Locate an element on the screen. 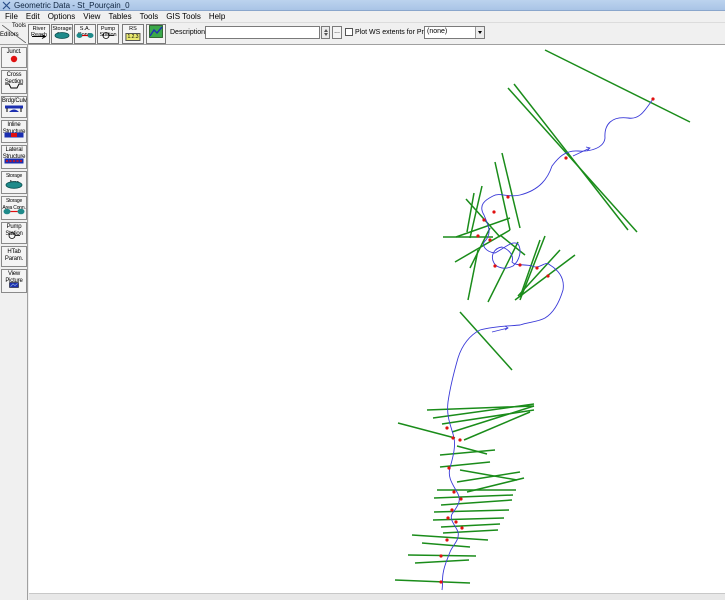 This screenshot has height=600, width=725. gis-map-icon is located at coordinates (156, 32).